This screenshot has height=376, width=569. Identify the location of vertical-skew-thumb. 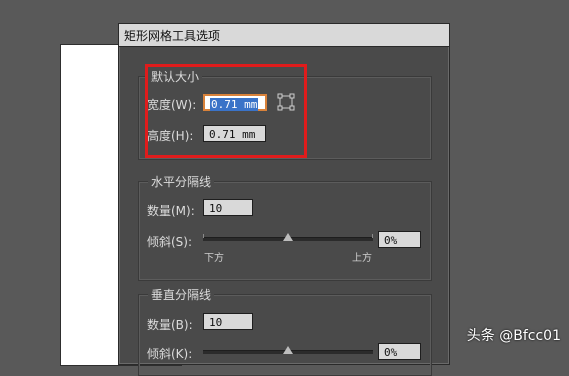
(288, 350).